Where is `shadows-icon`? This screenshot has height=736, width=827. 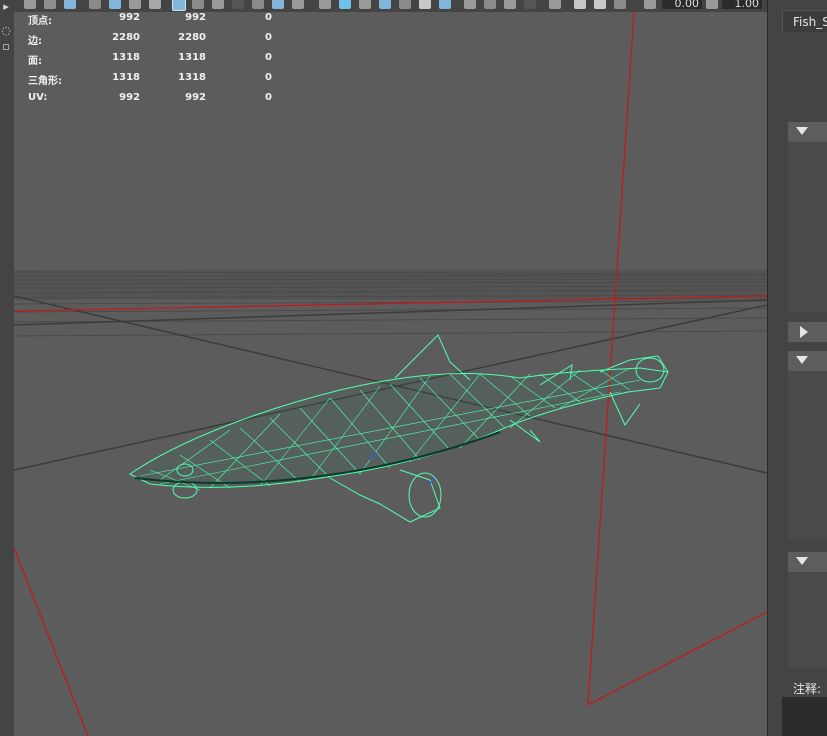
shadows-icon is located at coordinates (445, 4).